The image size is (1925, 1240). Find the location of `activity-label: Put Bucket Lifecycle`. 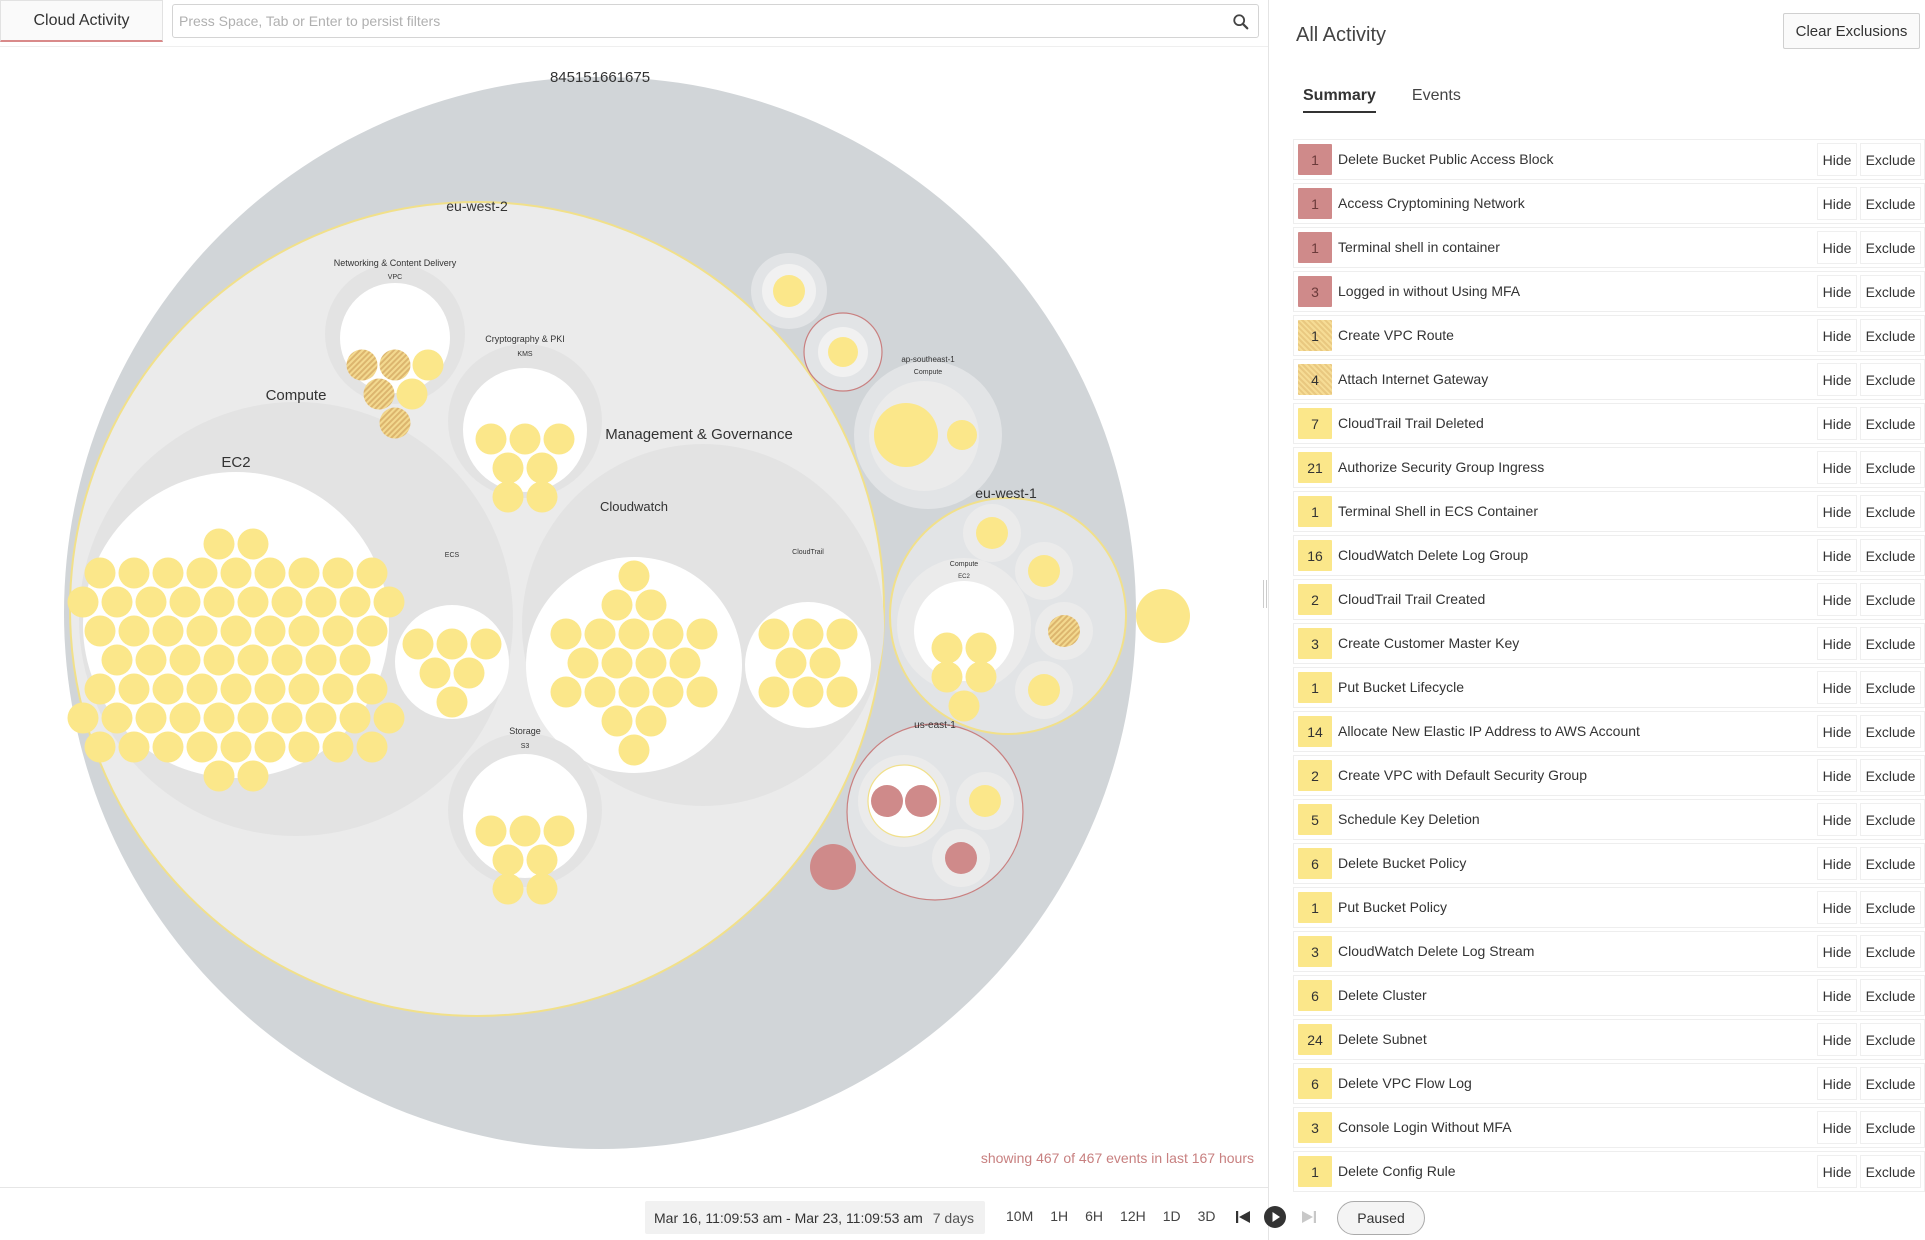

activity-label: Put Bucket Lifecycle is located at coordinates (1401, 687).